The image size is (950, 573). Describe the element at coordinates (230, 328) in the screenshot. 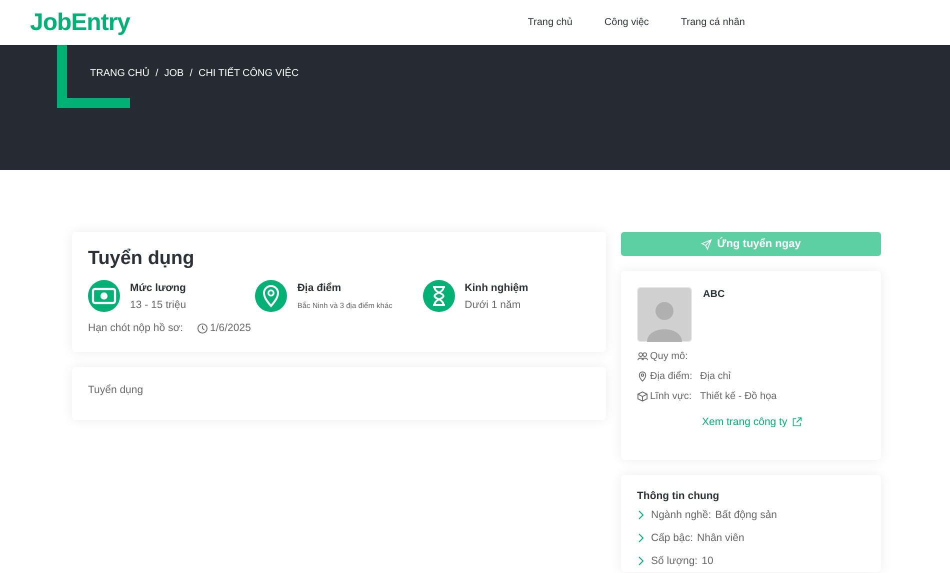

I see `deadline-date: 1/6/2025` at that location.